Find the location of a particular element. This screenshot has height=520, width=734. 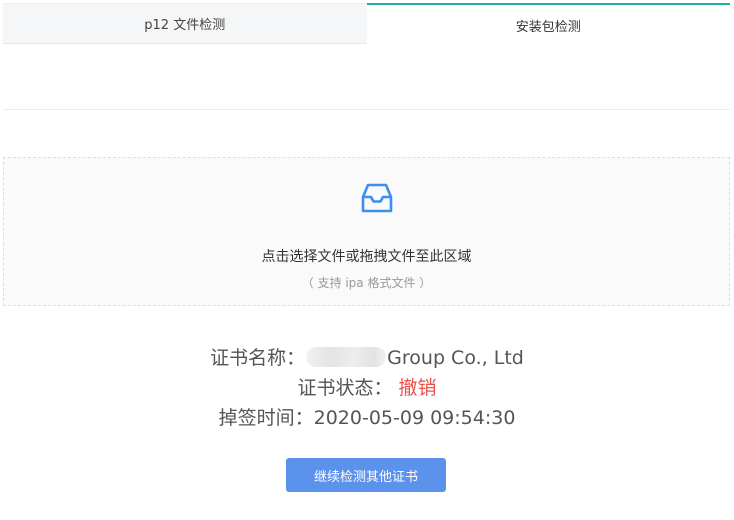

revoke-time-row: 掉签时间：2020-05-09 09:54:30 is located at coordinates (367, 416).